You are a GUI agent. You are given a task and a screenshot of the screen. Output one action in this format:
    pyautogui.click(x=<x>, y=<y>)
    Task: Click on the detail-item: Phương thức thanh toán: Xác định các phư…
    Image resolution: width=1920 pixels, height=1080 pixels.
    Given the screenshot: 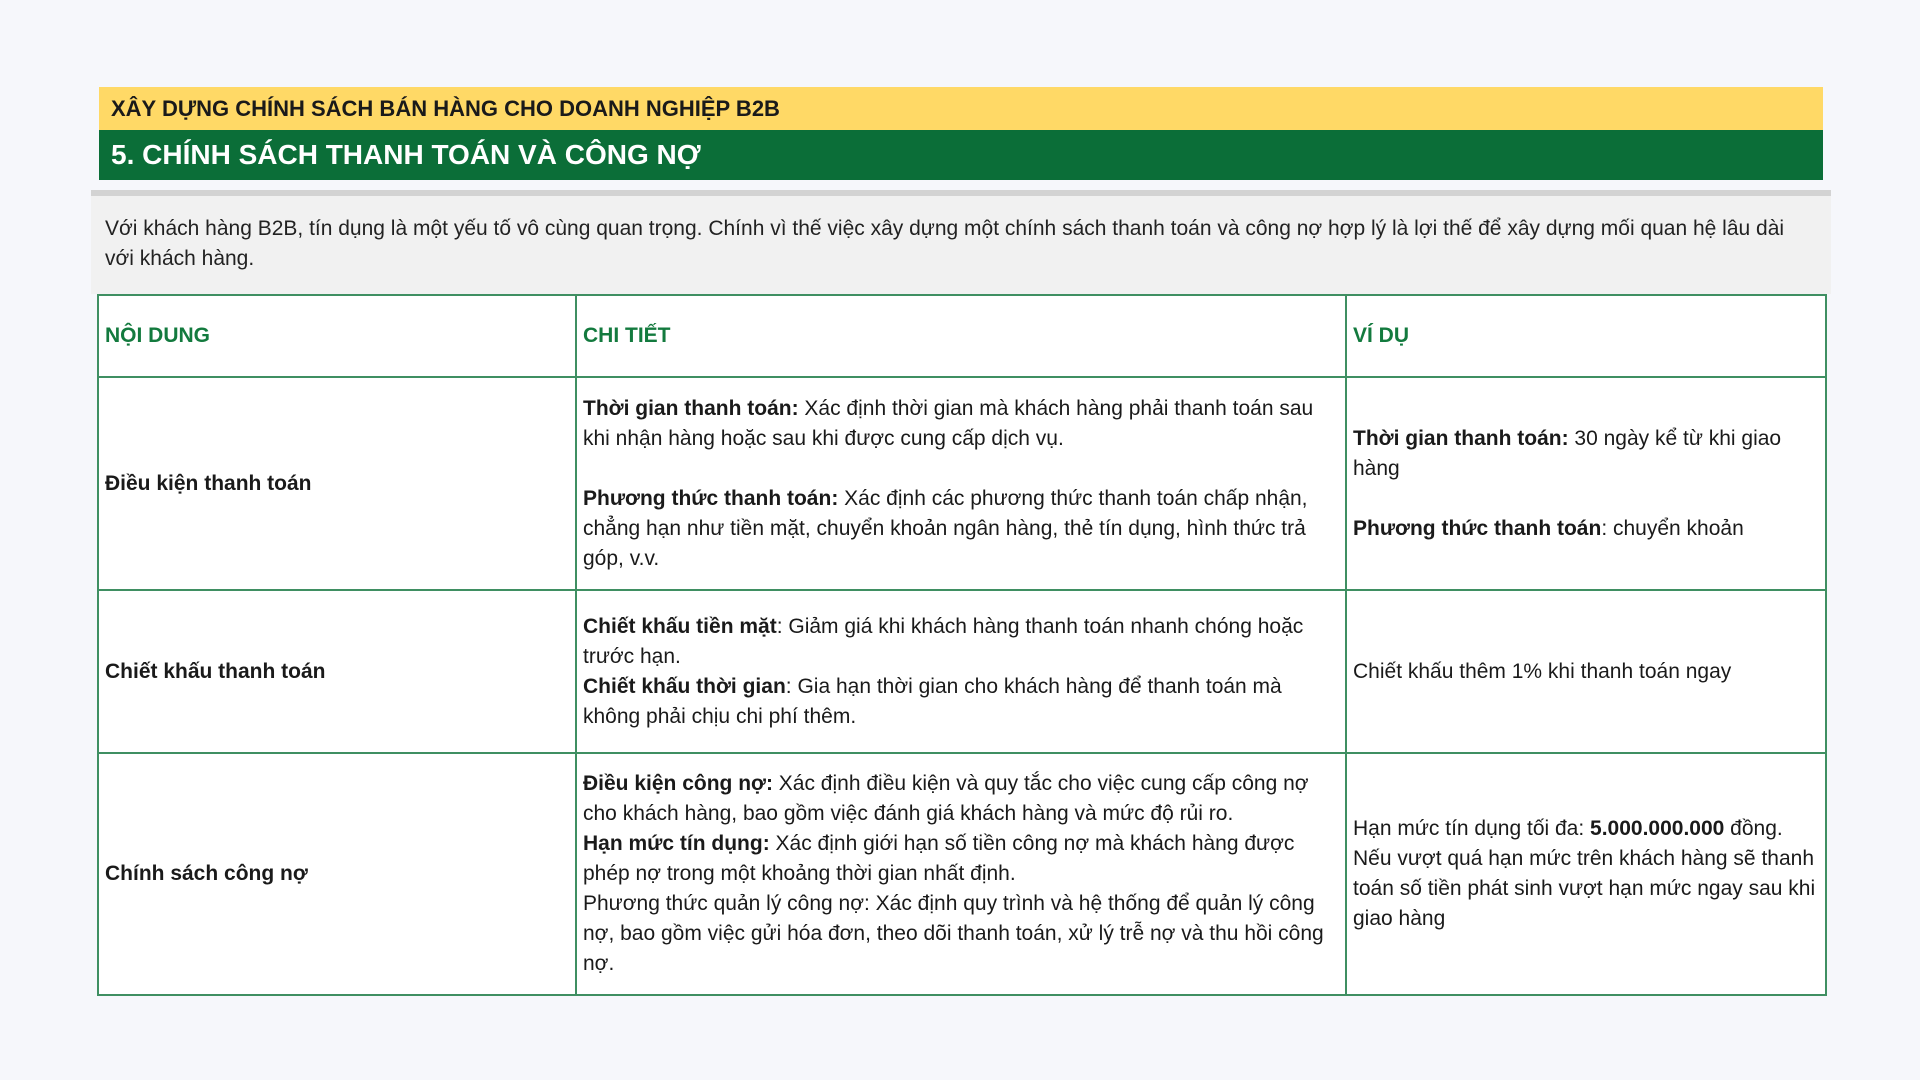 What is the action you would take?
    pyautogui.click(x=961, y=529)
    